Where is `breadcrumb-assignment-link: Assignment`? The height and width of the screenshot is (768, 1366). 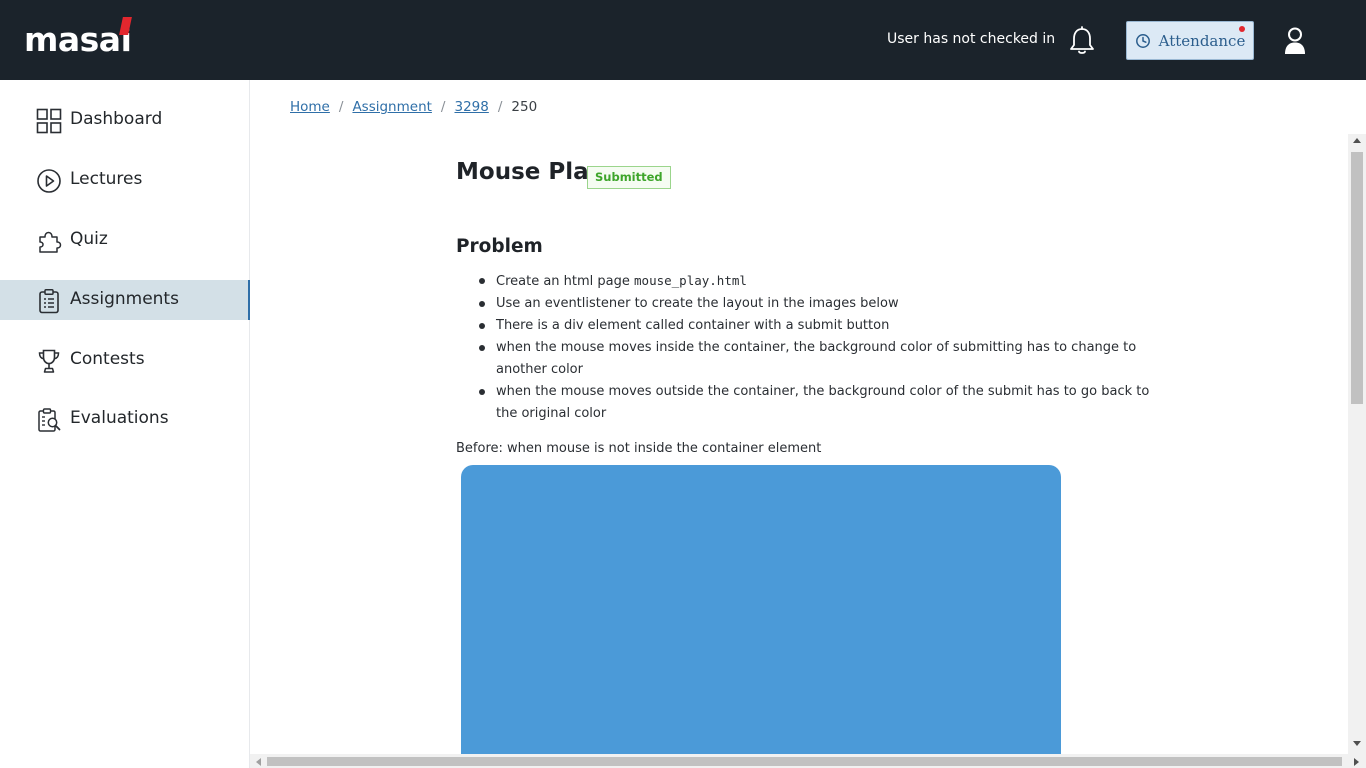
breadcrumb-assignment-link: Assignment is located at coordinates (391, 107).